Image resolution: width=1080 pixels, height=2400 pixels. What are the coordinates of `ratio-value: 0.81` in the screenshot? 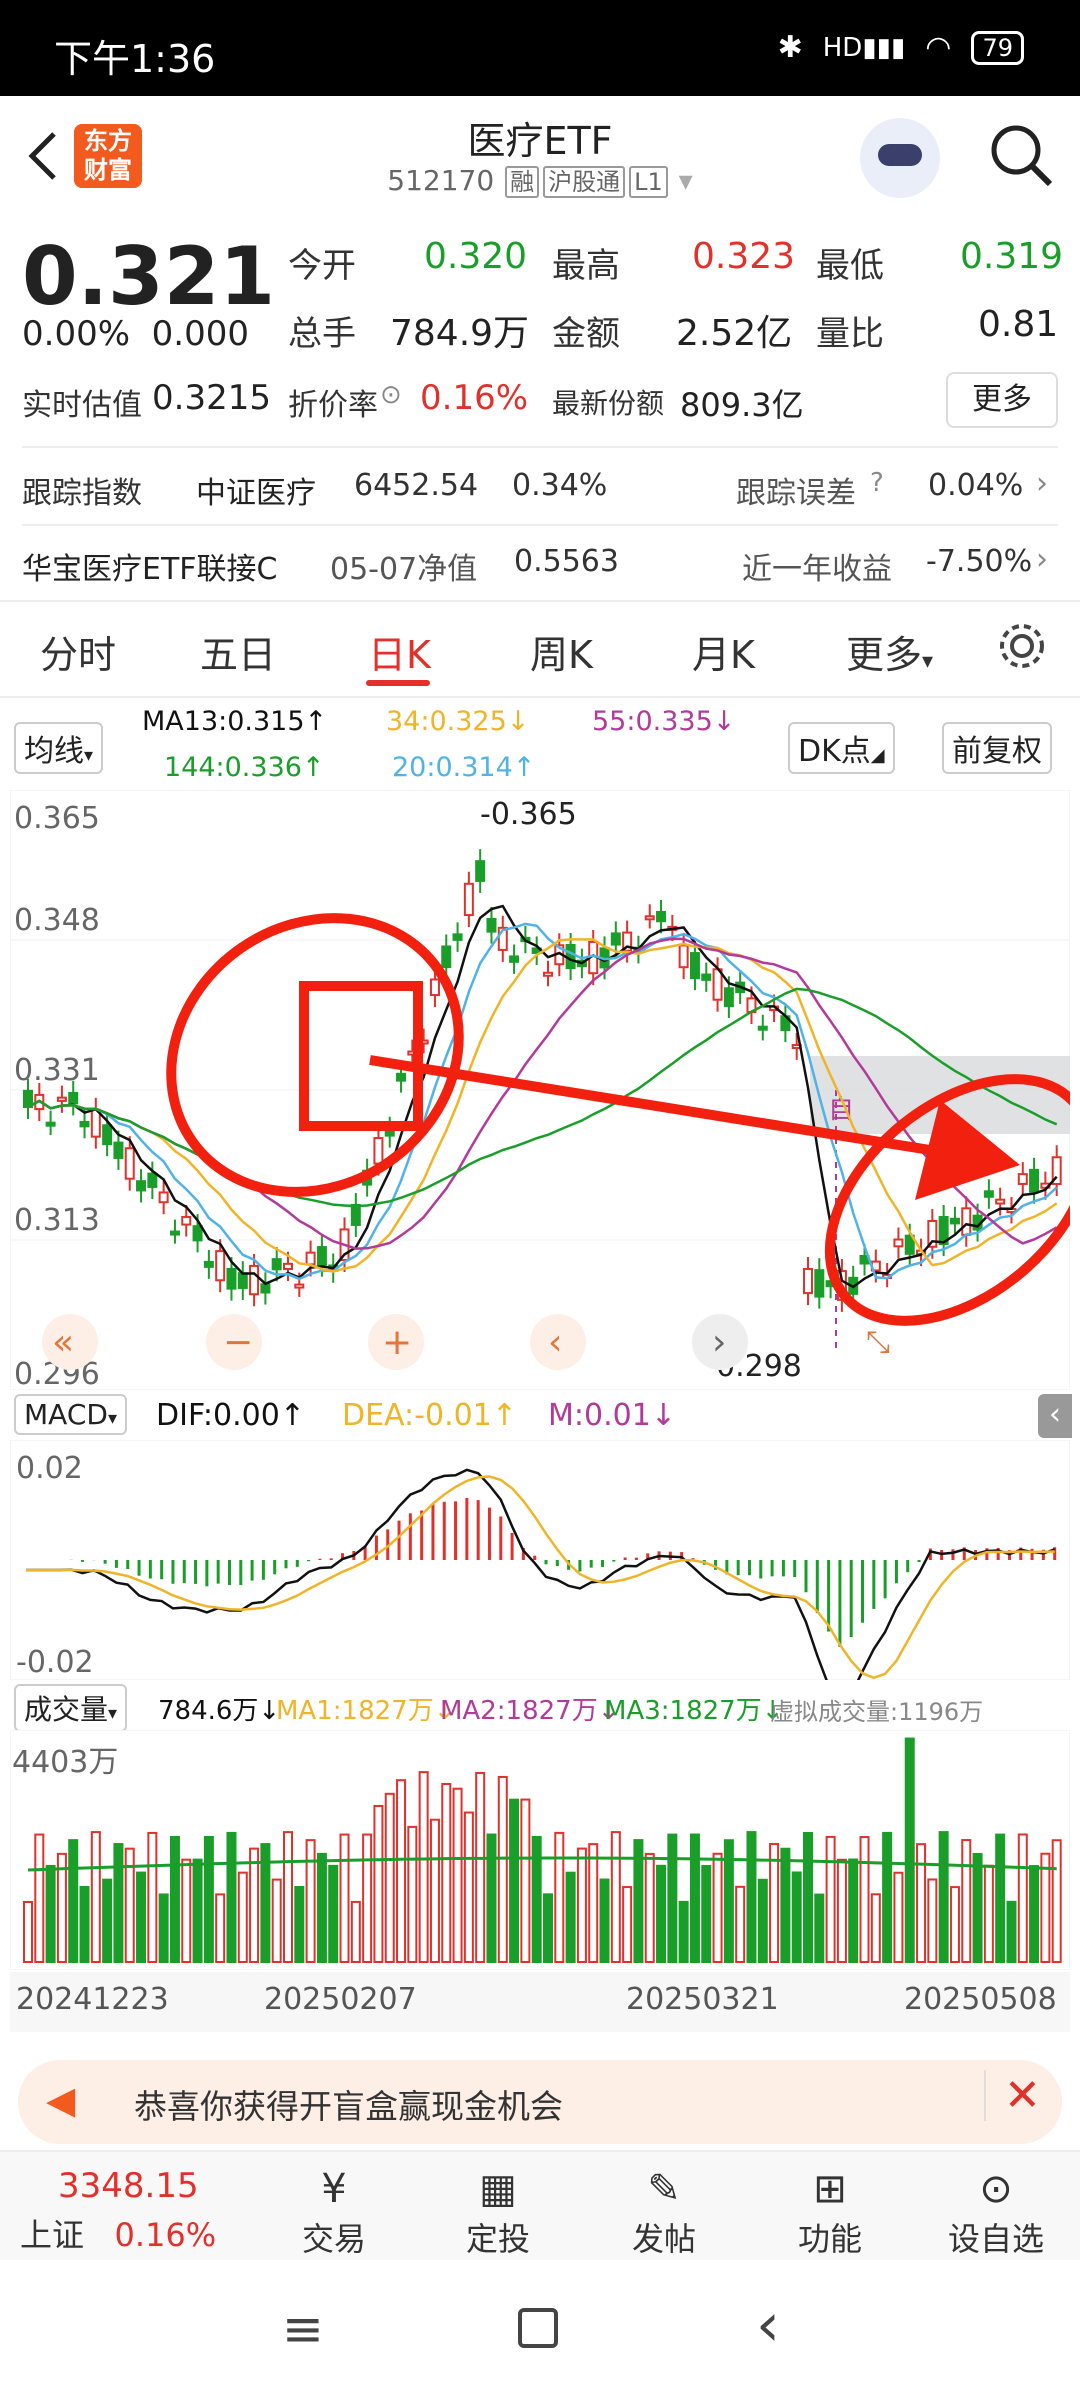 It's located at (1018, 324).